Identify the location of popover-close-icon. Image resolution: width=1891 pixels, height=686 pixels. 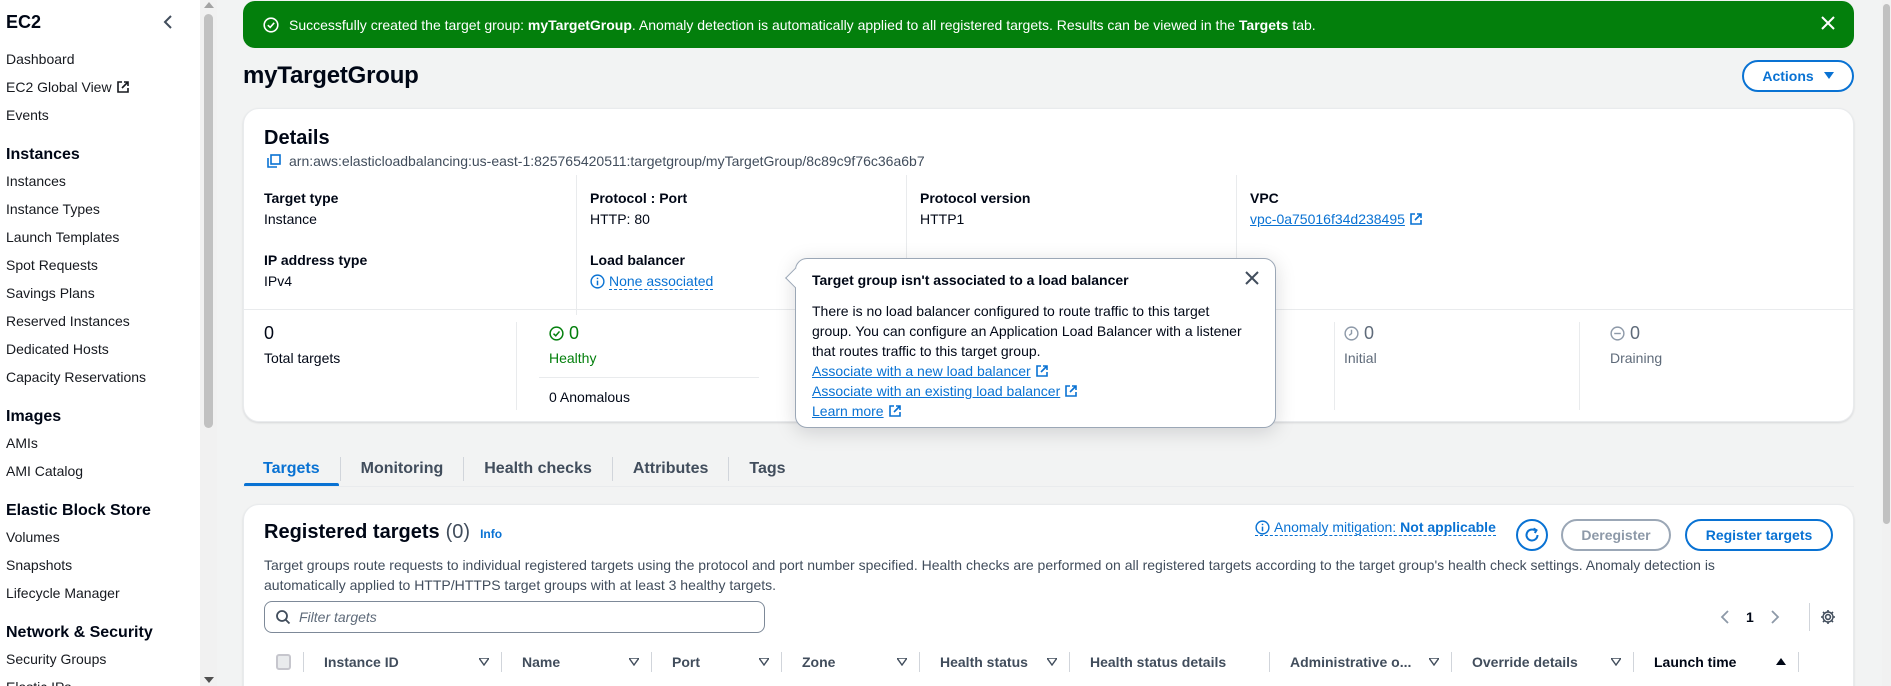
(1252, 278).